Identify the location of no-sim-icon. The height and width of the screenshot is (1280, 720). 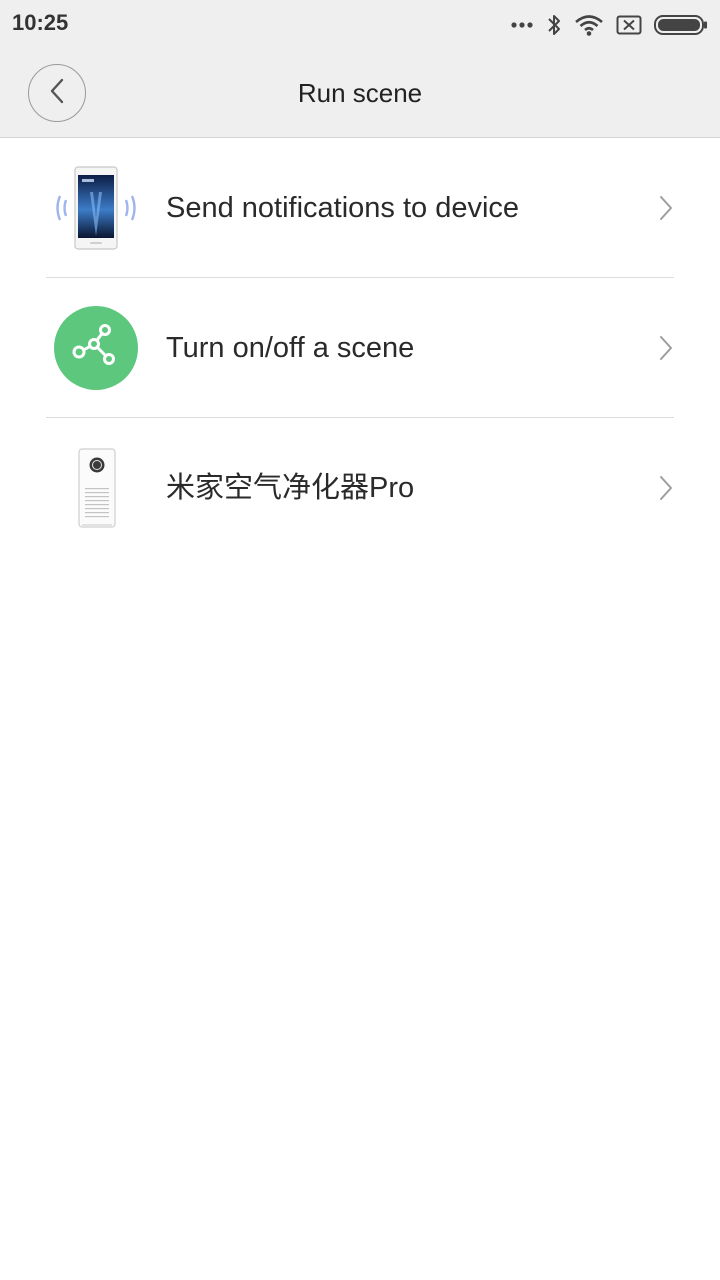
(629, 25).